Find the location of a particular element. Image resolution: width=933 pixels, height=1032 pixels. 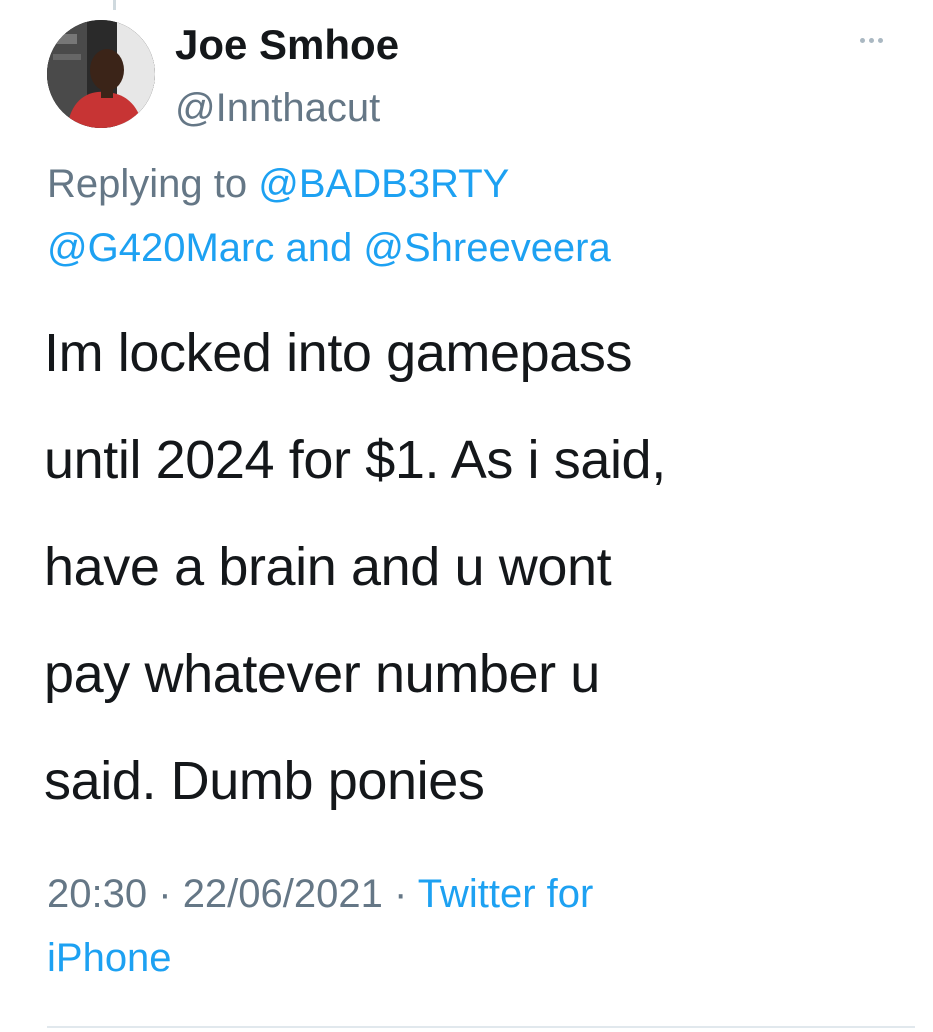

divider is located at coordinates (481, 1027).